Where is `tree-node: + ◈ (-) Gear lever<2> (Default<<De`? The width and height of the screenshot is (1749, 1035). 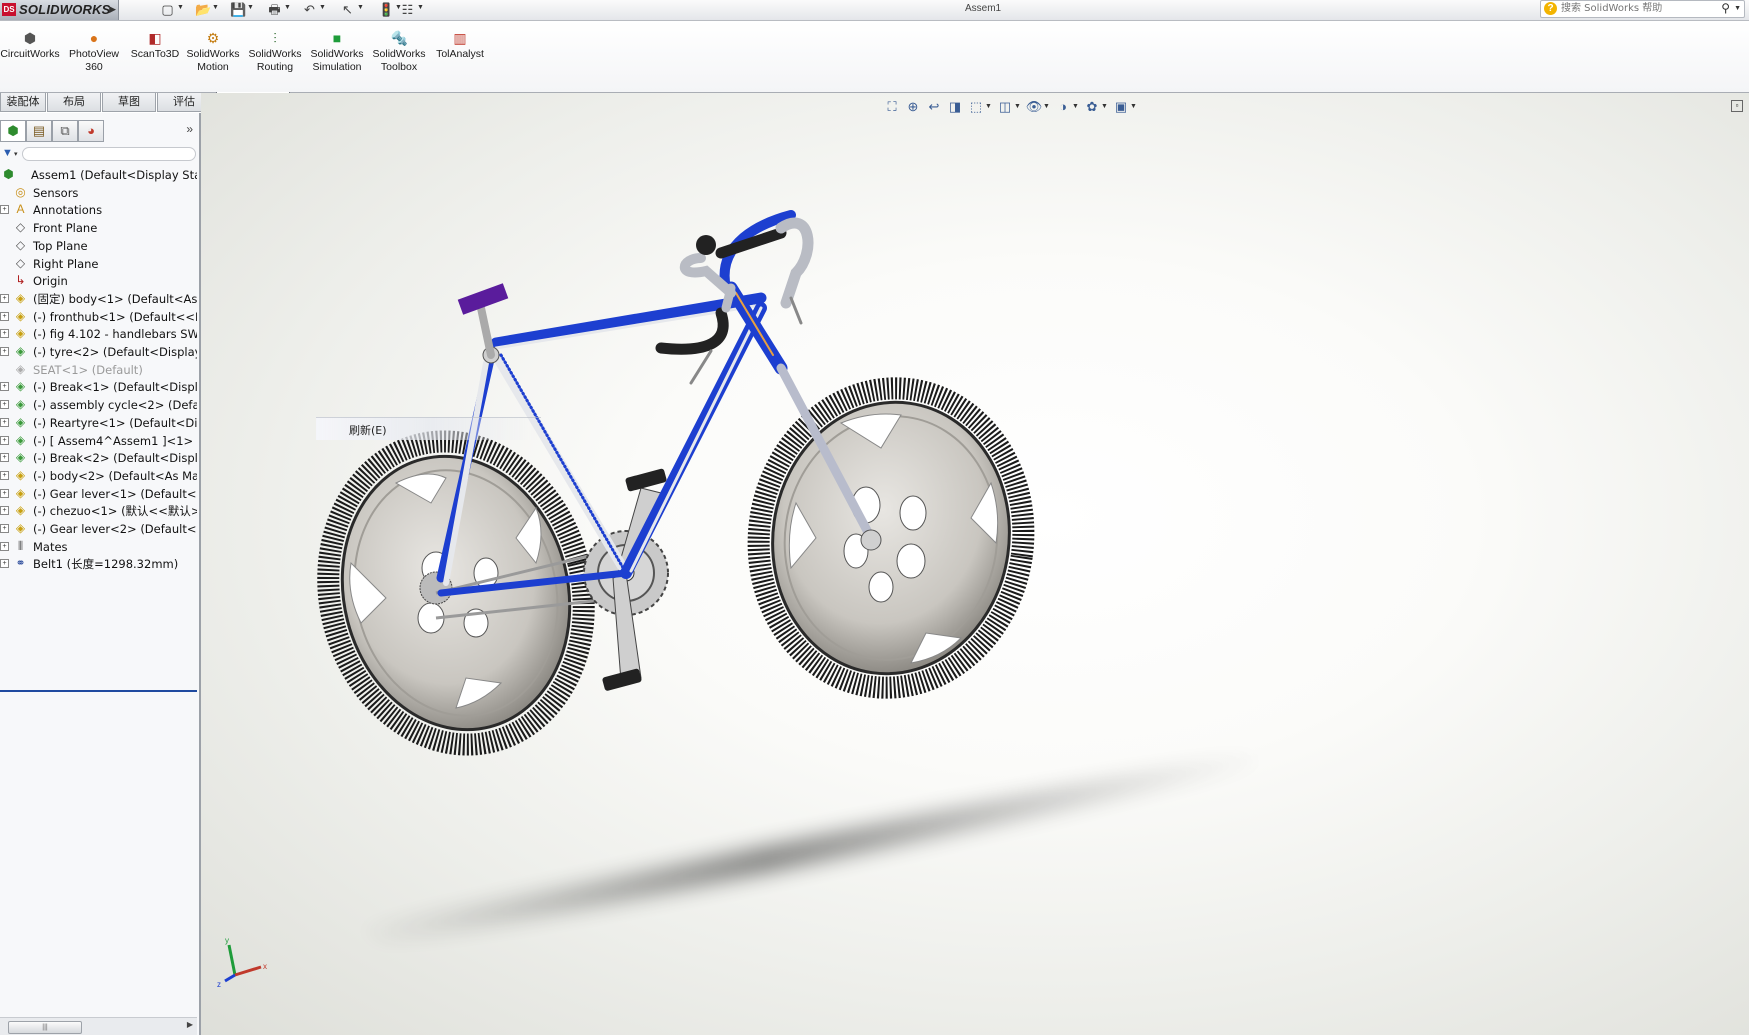 tree-node: + ◈ (-) Gear lever<2> (Default<<De is located at coordinates (98, 529).